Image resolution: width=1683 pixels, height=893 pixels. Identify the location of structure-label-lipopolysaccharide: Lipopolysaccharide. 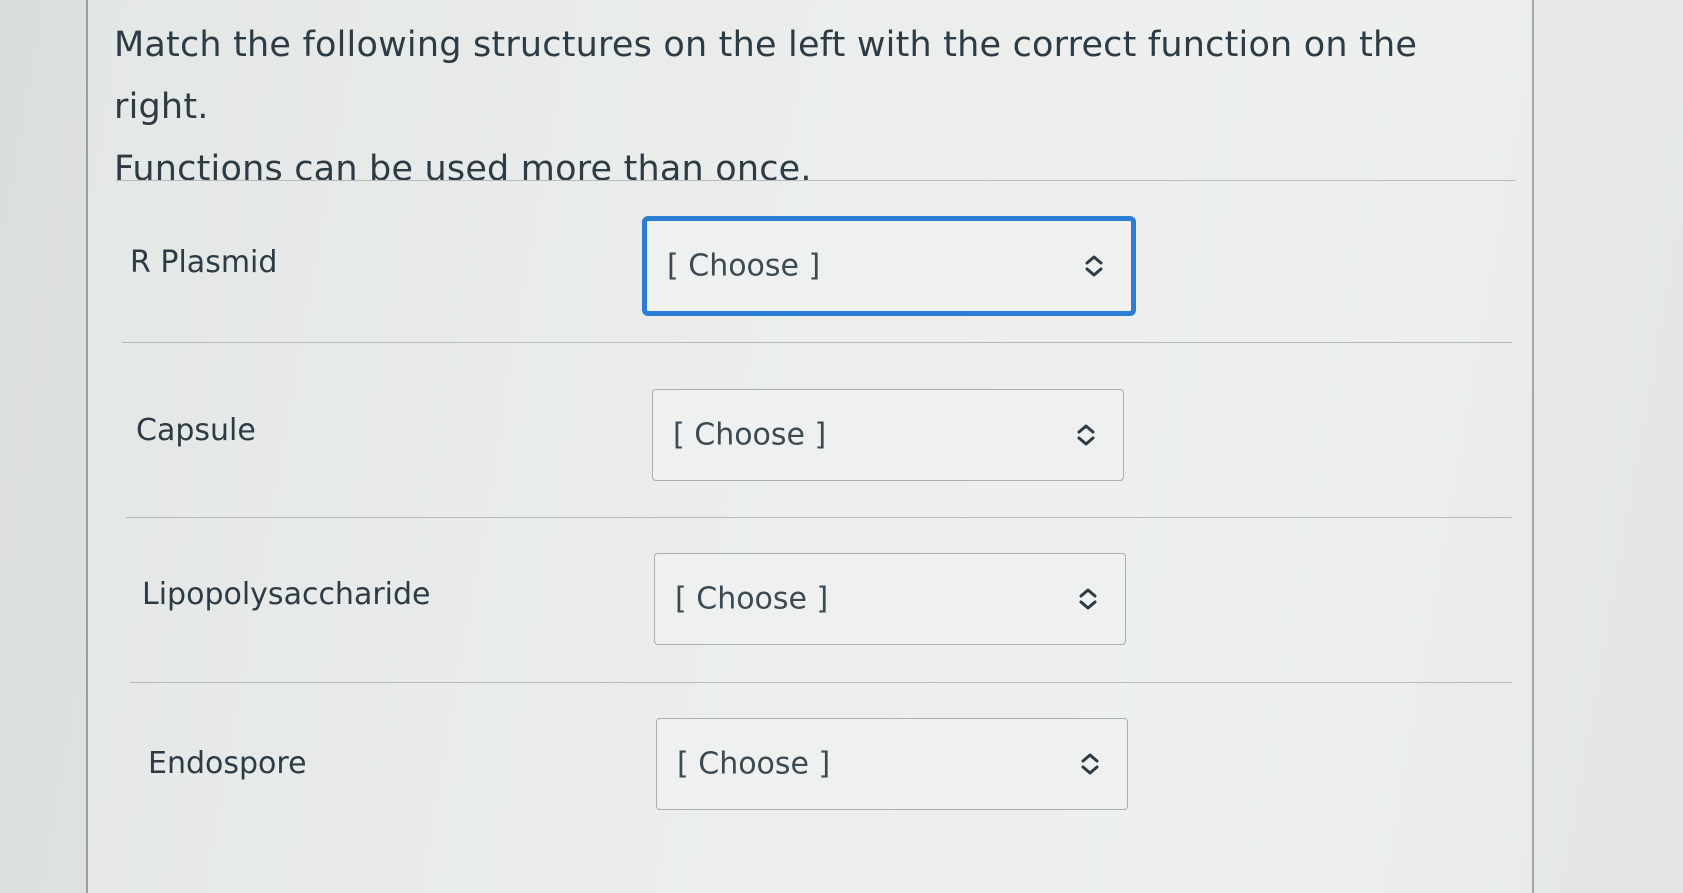
(286, 594).